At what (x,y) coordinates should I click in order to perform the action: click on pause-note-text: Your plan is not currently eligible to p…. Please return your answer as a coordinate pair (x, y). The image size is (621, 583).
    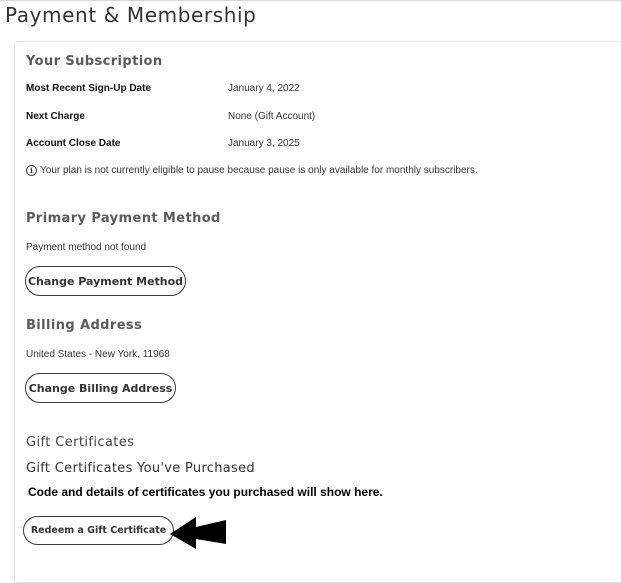
    Looking at the image, I should click on (259, 170).